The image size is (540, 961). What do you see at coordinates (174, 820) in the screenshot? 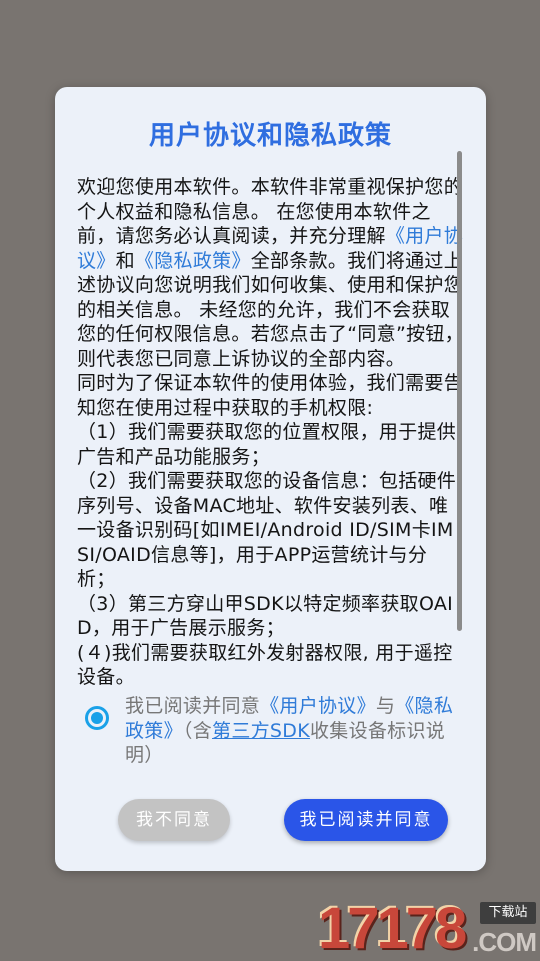
I see `disagree-button: 我不同意` at bounding box center [174, 820].